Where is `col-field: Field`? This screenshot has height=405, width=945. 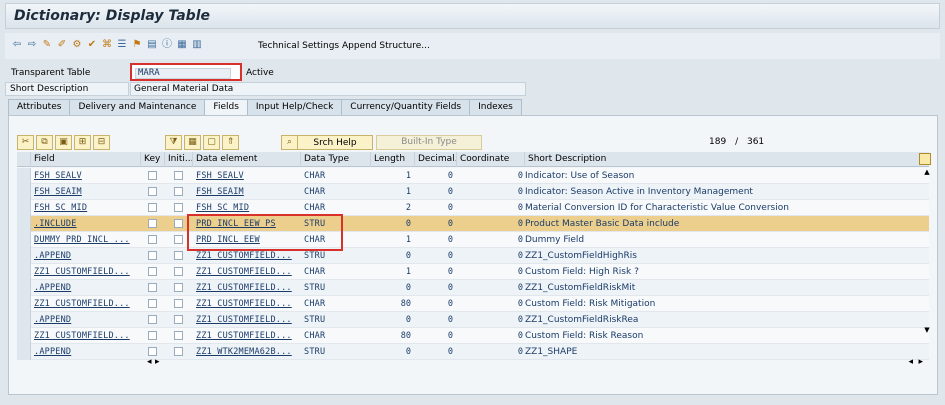 col-field: Field is located at coordinates (86, 159).